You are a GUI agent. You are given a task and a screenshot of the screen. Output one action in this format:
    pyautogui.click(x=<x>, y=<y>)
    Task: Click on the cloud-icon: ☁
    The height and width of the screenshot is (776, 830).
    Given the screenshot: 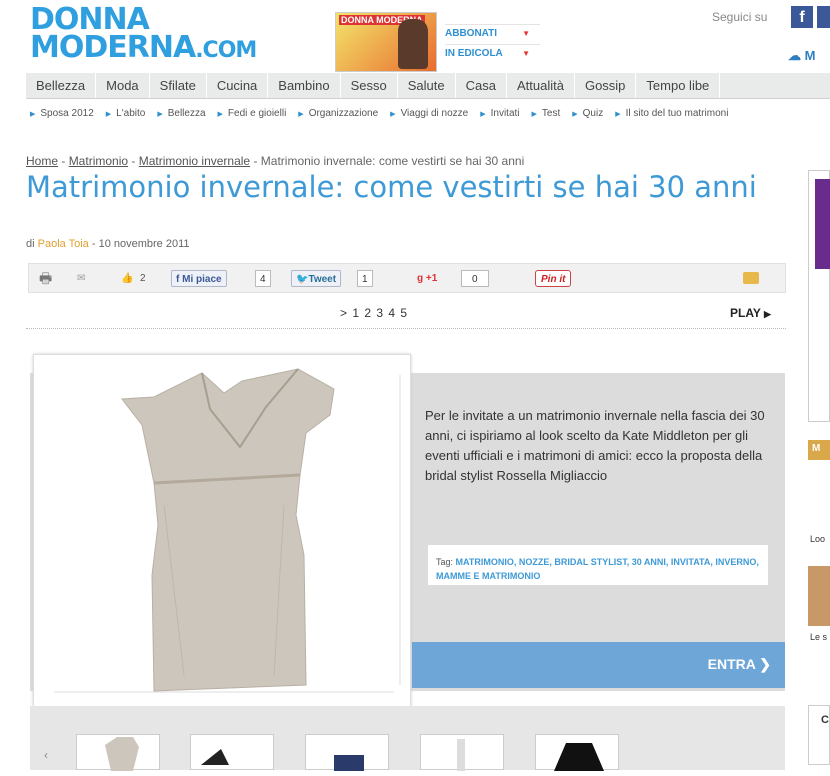 What is the action you would take?
    pyautogui.click(x=796, y=55)
    